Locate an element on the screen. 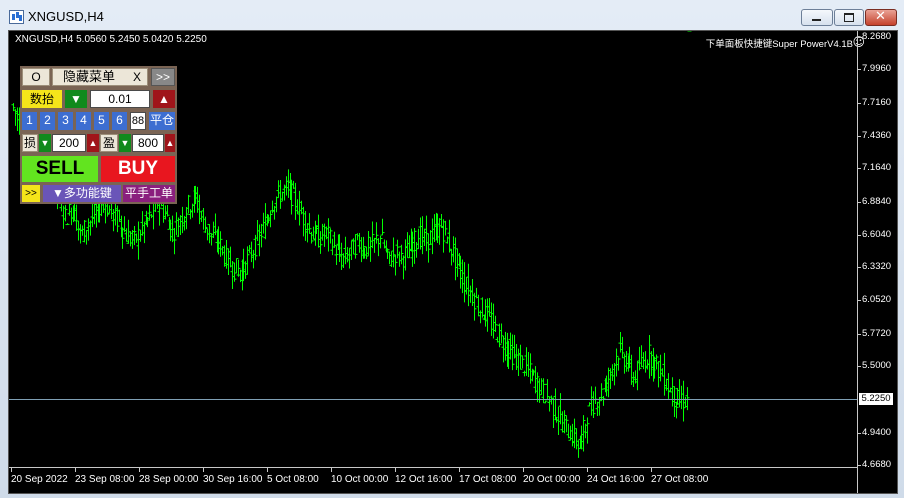  time-tick-label: 27 Oct 08:00 is located at coordinates (680, 476).